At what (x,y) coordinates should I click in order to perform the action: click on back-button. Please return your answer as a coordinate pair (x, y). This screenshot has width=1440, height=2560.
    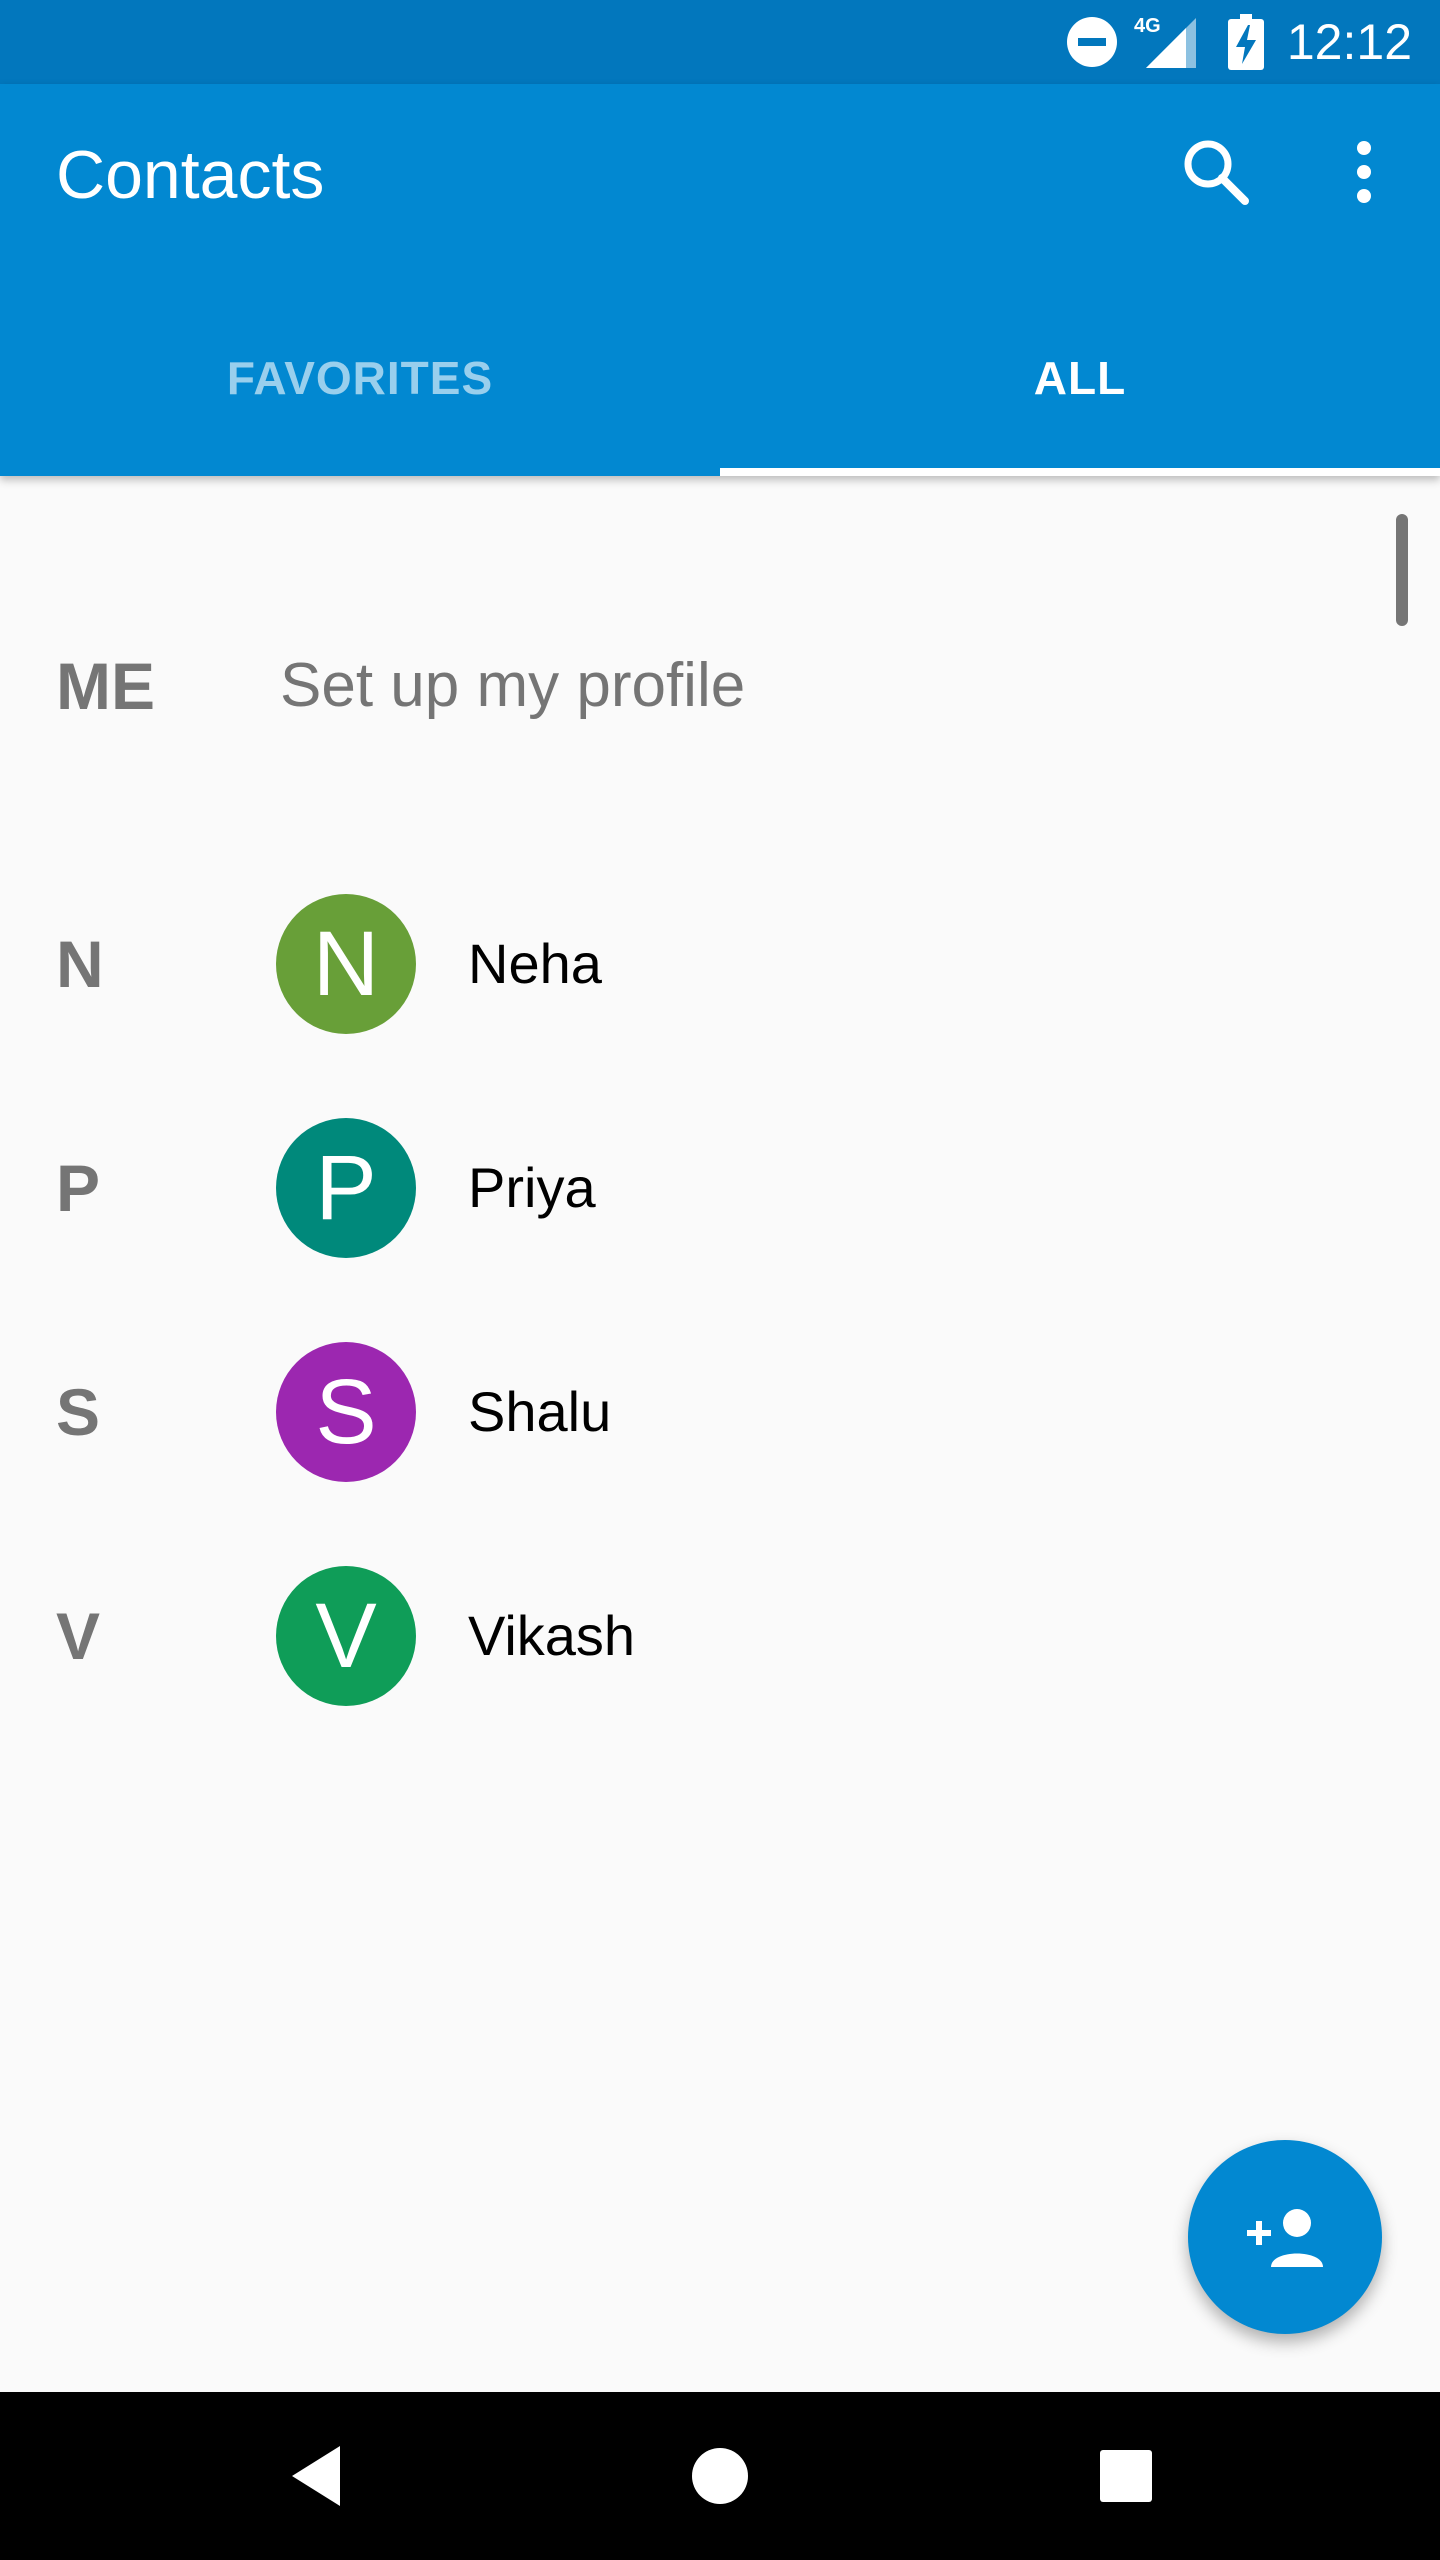
    Looking at the image, I should click on (316, 2476).